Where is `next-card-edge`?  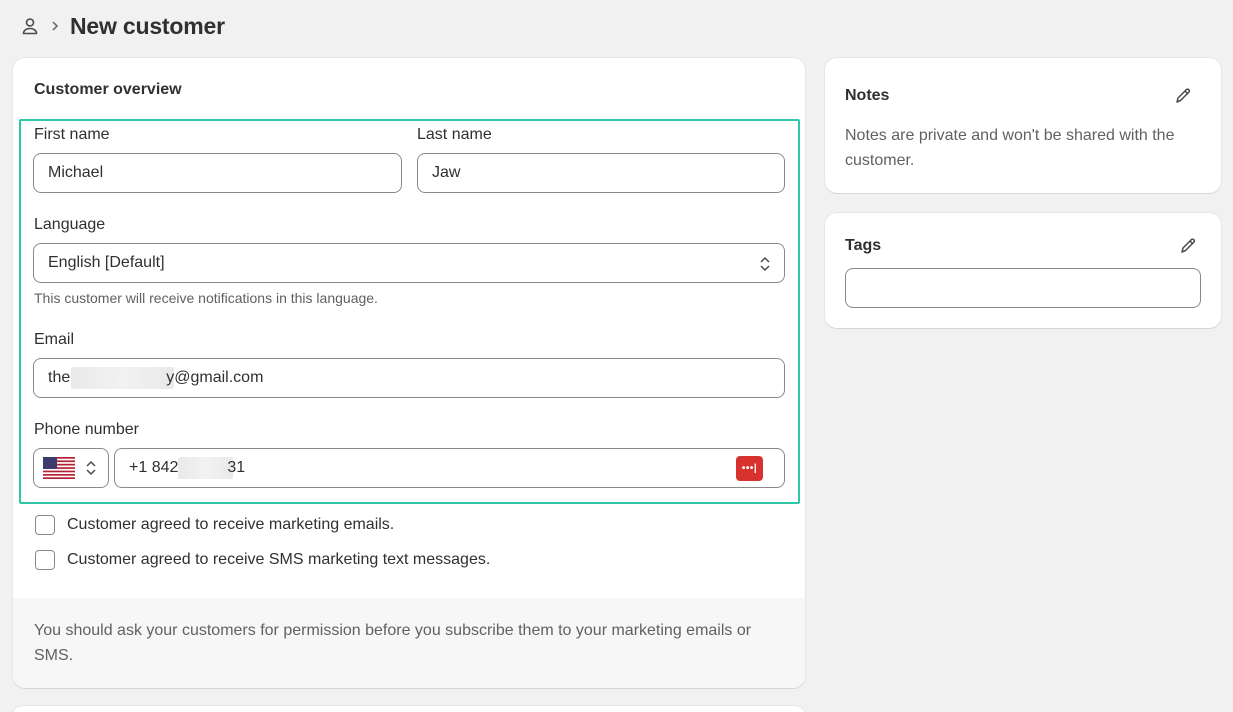
next-card-edge is located at coordinates (409, 709).